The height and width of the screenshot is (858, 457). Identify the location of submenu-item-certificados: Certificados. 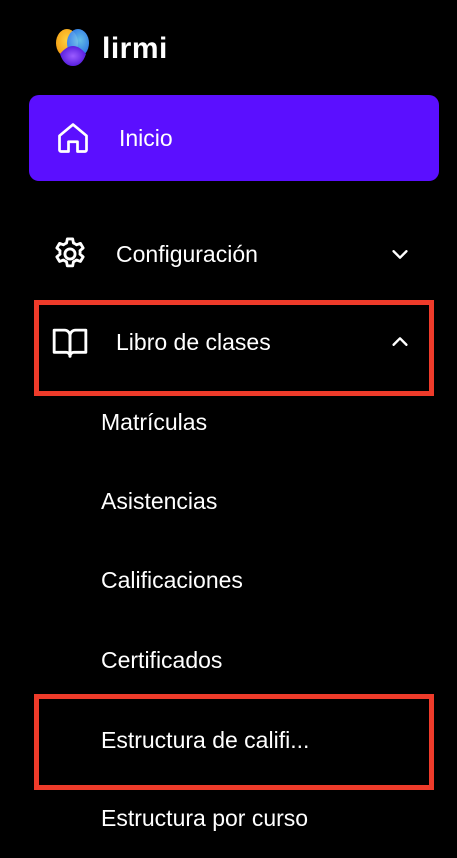
(161, 660).